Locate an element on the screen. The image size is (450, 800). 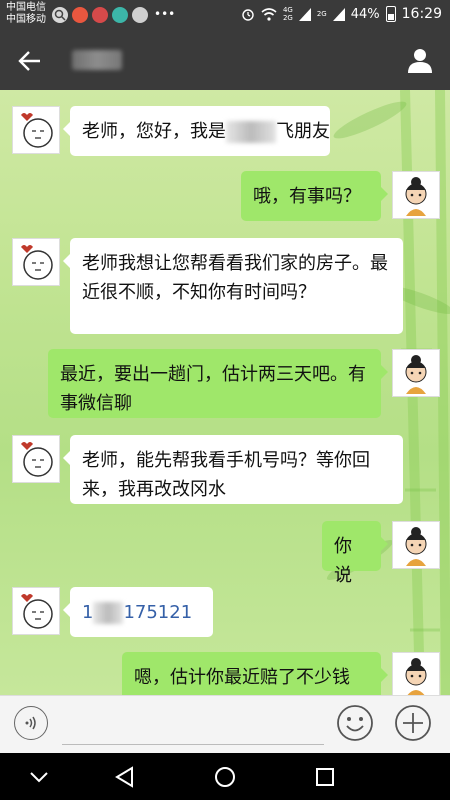
message-bubble-incoming: 1 175121 is located at coordinates (138, 612).